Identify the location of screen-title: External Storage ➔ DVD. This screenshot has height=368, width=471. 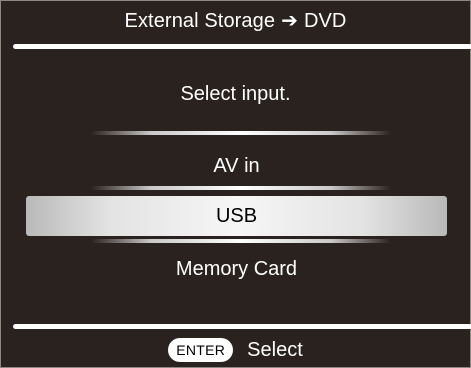
(235, 21).